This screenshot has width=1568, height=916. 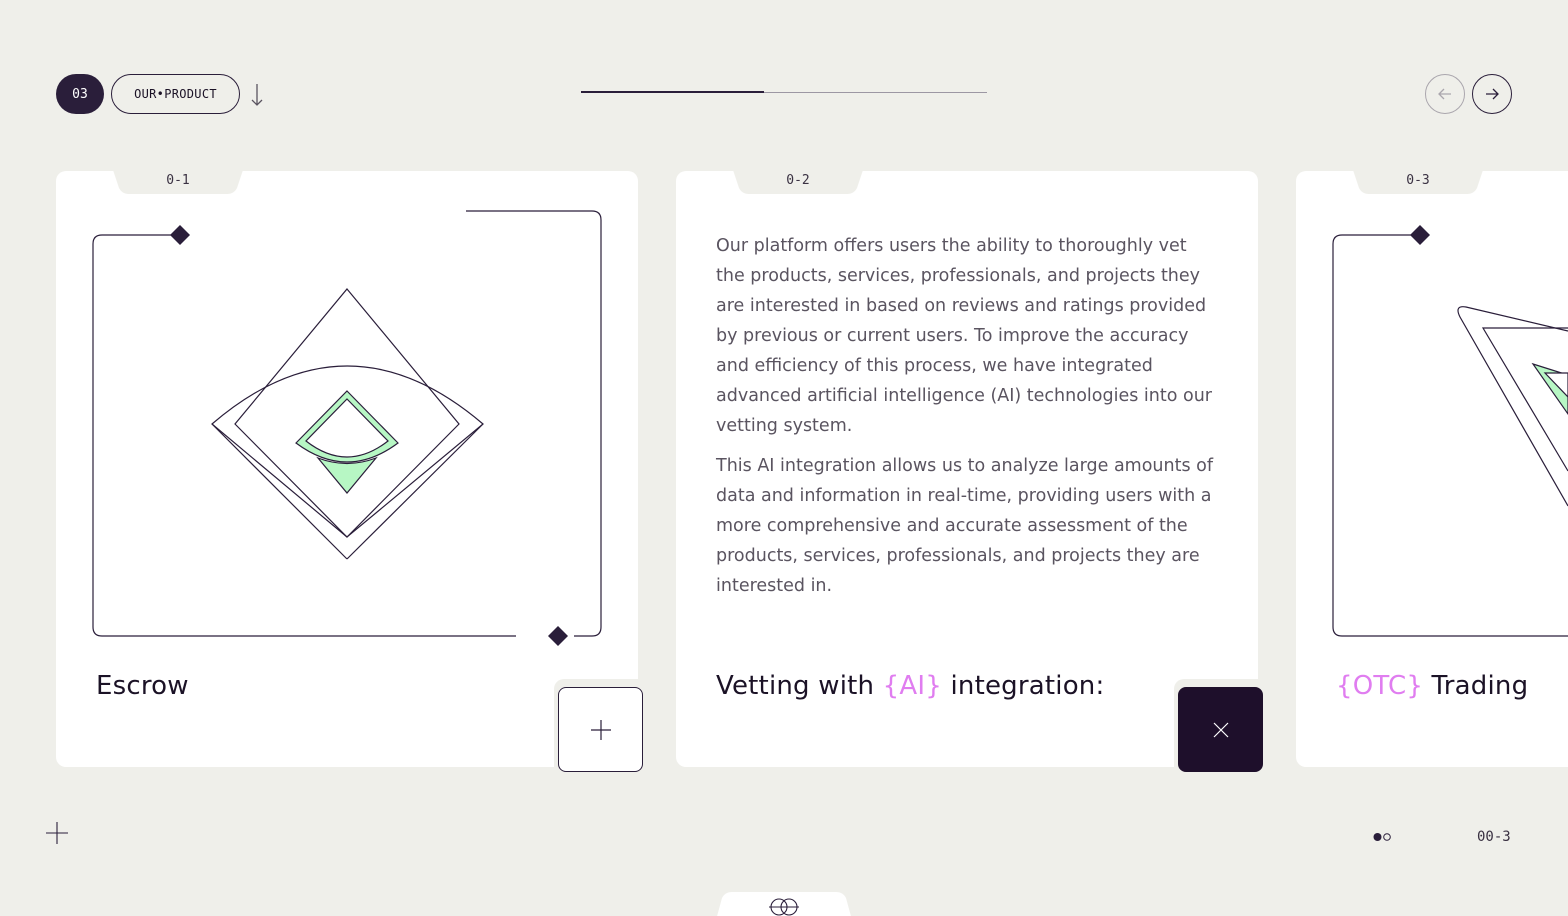 I want to click on close-icon, so click(x=1220, y=729).